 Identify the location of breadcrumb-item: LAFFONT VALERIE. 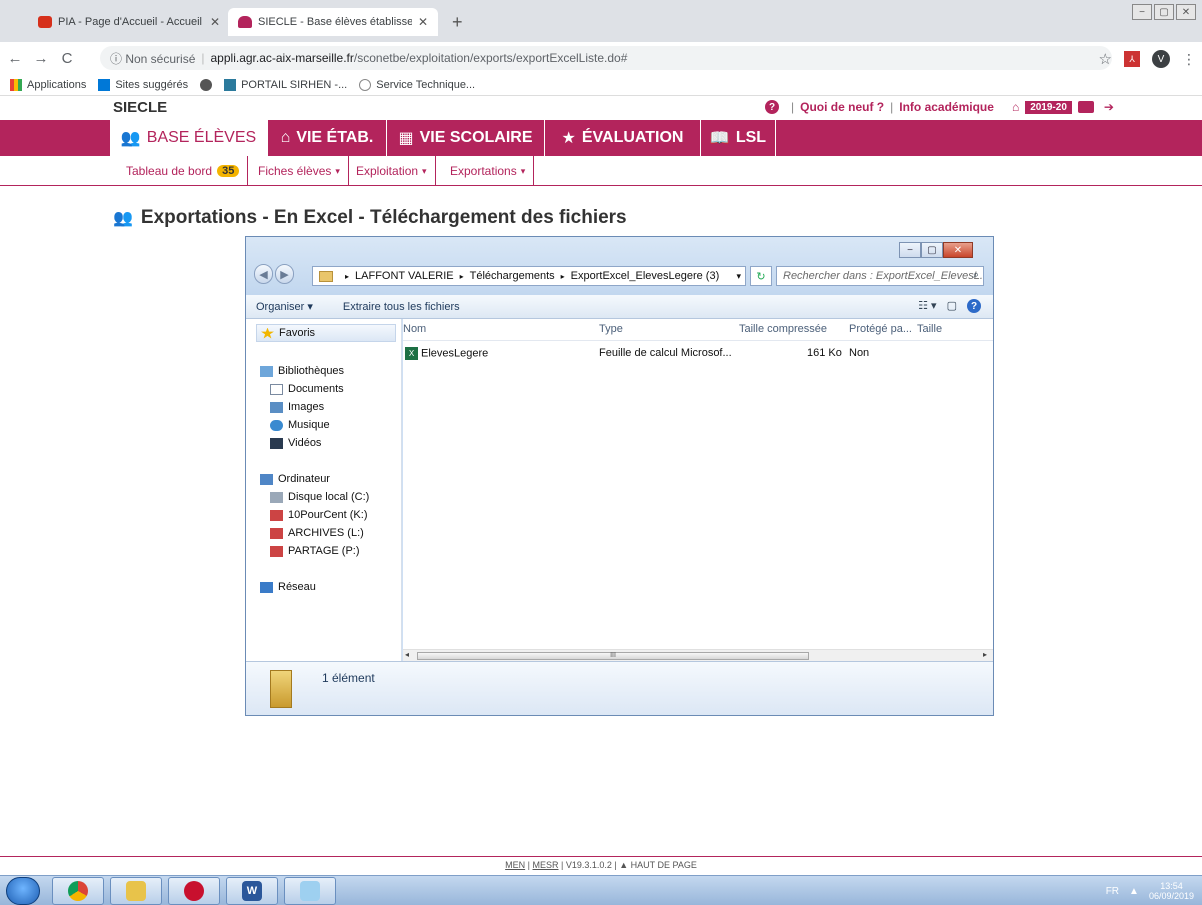
(404, 276).